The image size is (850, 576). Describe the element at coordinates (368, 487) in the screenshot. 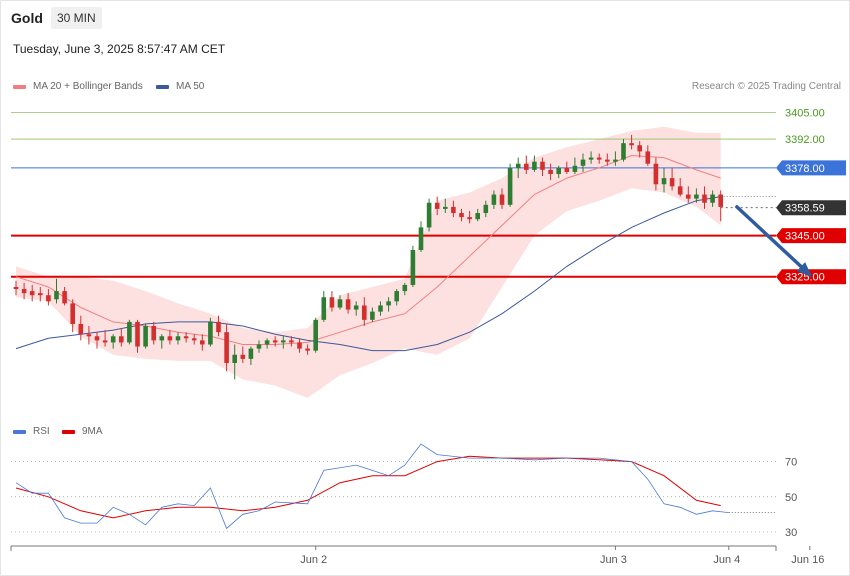

I see `rsi-ma-line` at that location.